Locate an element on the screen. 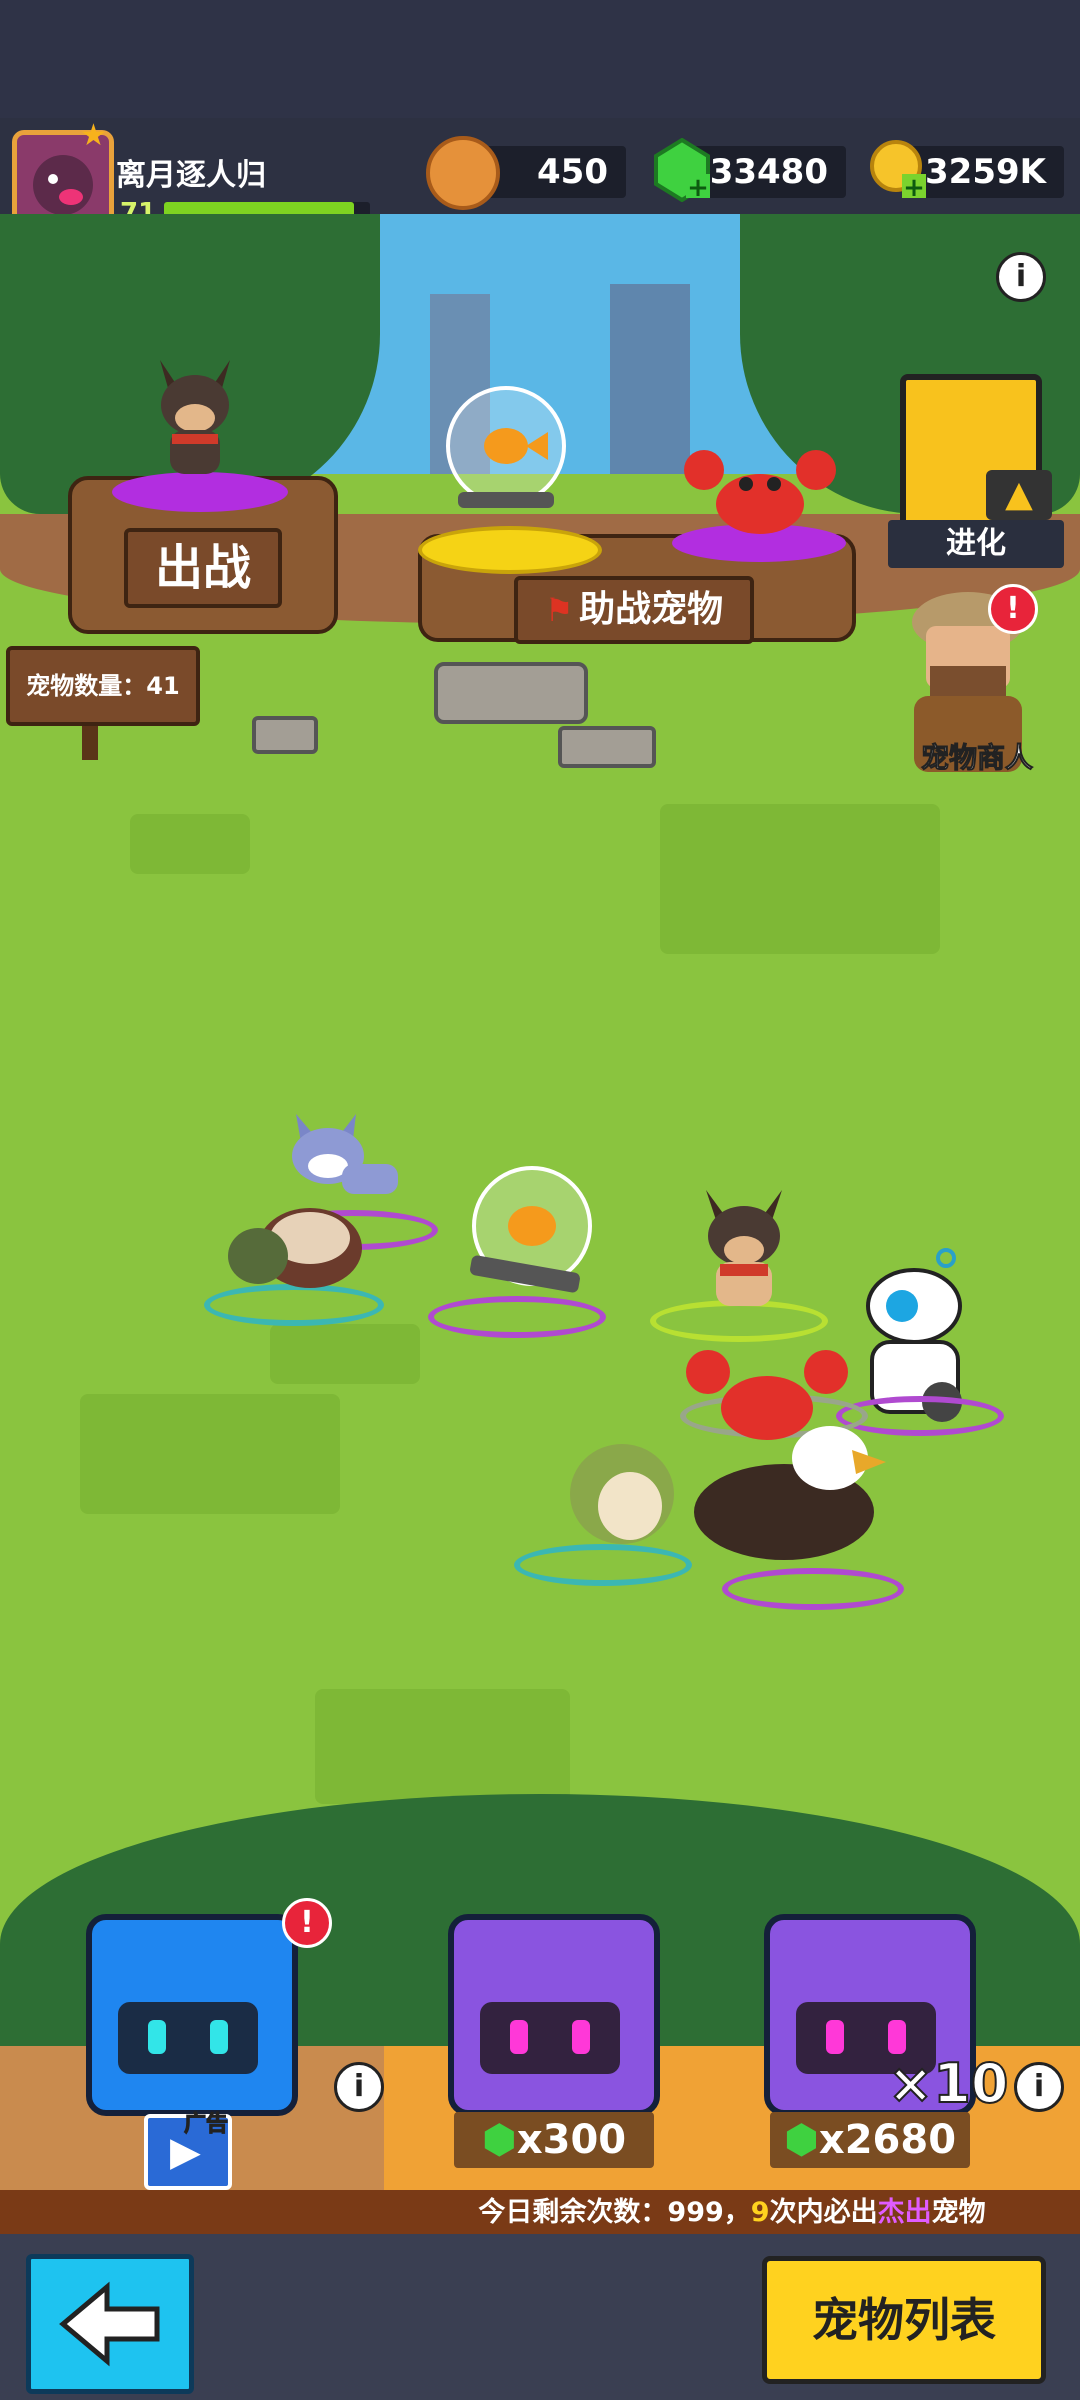 This screenshot has width=1080, height=2400. assist-pets-sign: ⚑ 助战宠物 is located at coordinates (634, 610).